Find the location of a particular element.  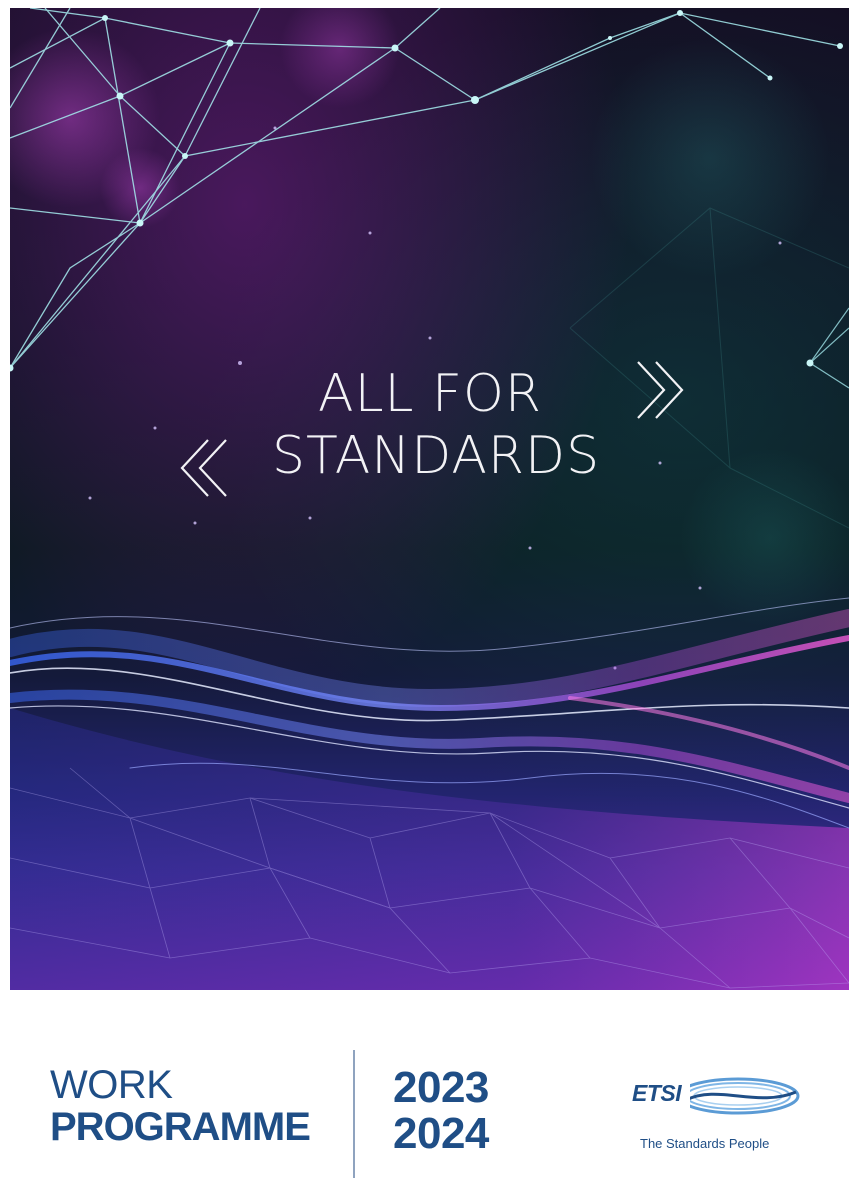

programme-years: 2023 2024 is located at coordinates (441, 1111).